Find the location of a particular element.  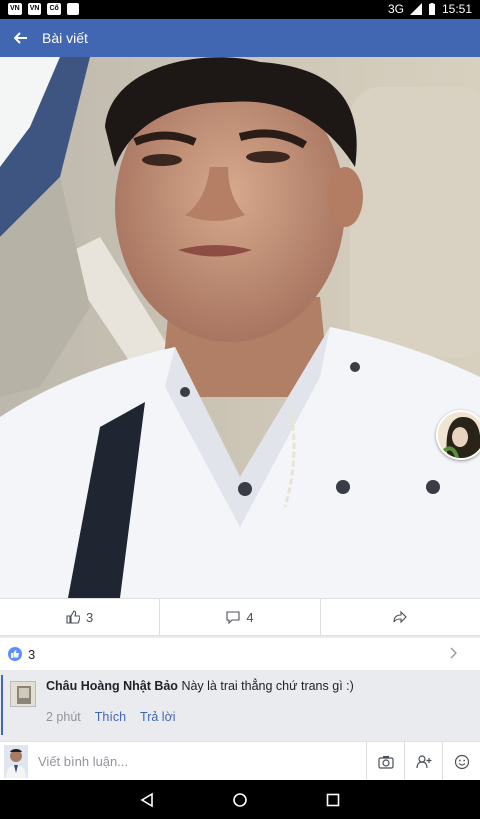

battery-icon is located at coordinates (431, 8).